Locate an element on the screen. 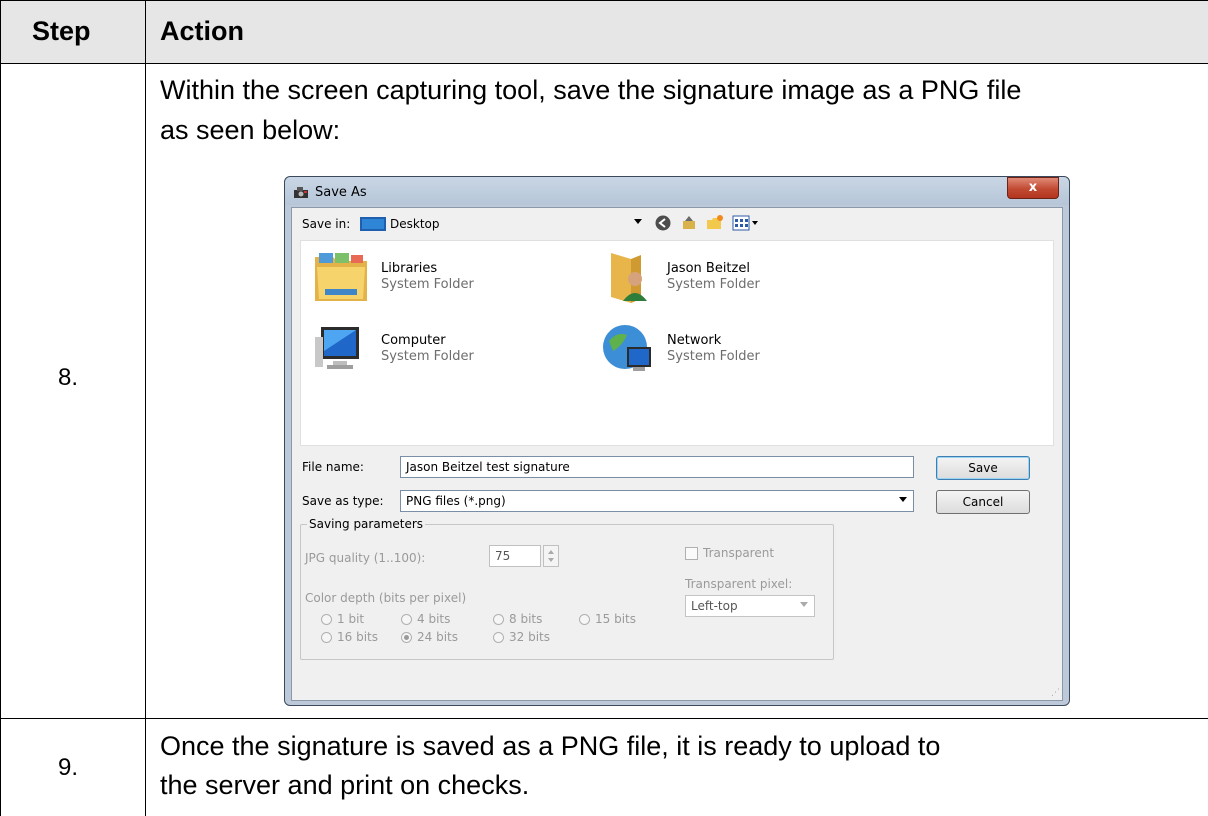 The width and height of the screenshot is (1208, 816). new-folder-icon is located at coordinates (715, 223).